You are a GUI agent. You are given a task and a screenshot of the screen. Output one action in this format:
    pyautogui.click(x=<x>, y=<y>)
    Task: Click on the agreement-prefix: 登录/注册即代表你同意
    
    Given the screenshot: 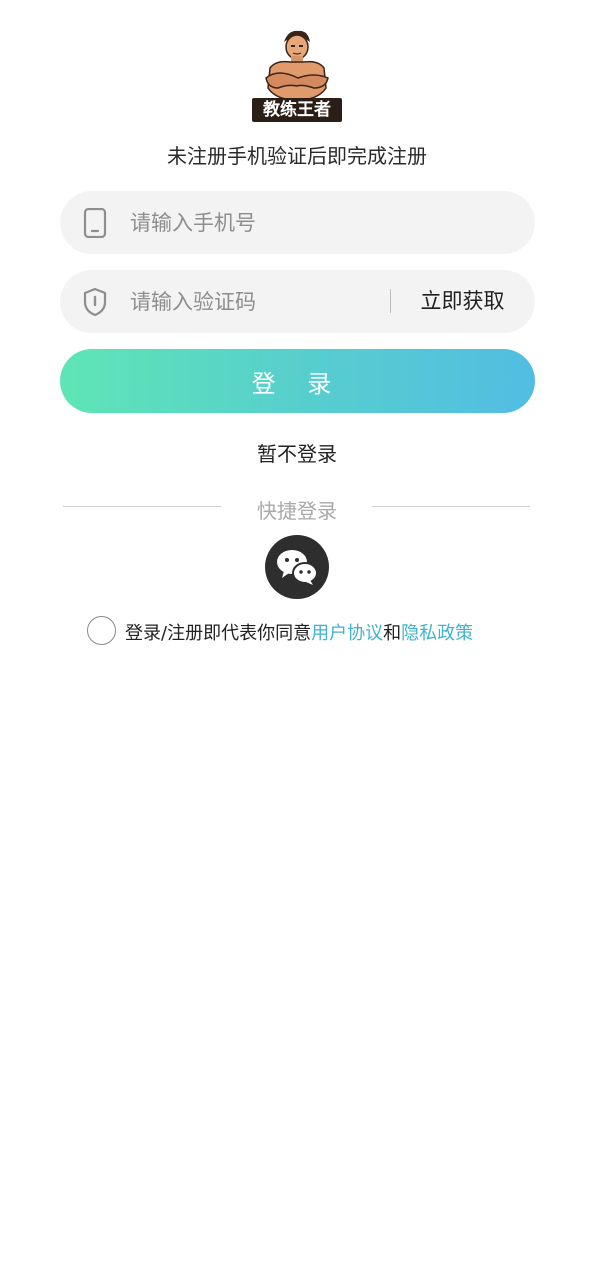 What is the action you would take?
    pyautogui.click(x=218, y=633)
    